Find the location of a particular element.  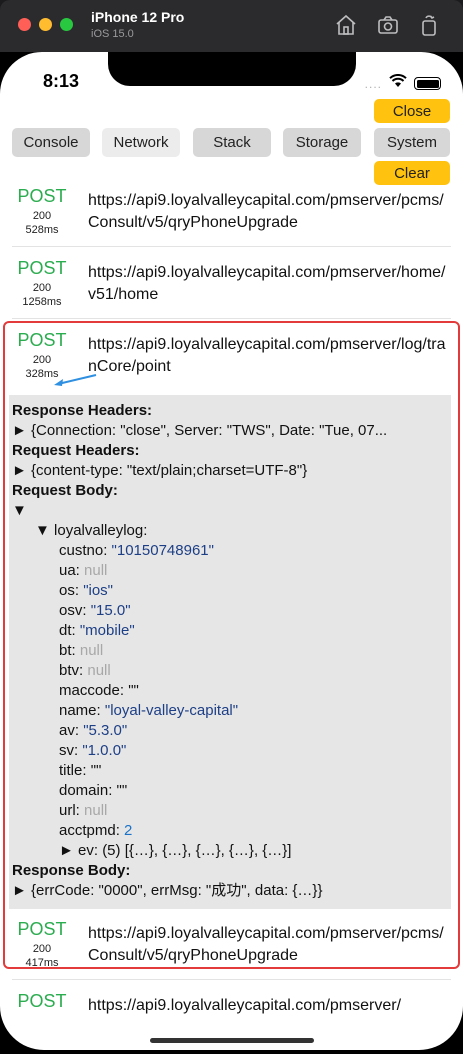

window-minimize-button is located at coordinates (45, 24).